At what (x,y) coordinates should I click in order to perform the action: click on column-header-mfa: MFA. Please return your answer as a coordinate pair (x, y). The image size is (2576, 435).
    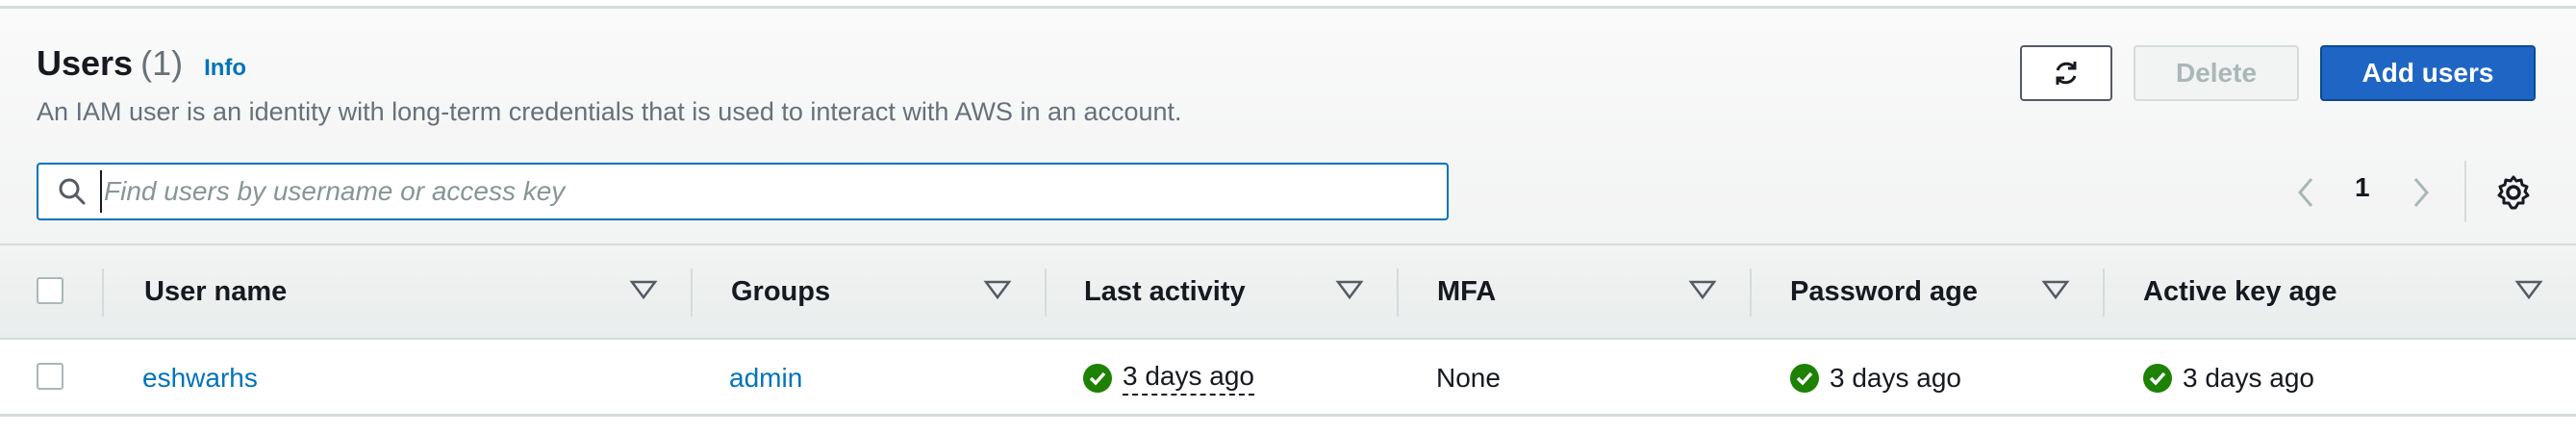
    Looking at the image, I should click on (1466, 291).